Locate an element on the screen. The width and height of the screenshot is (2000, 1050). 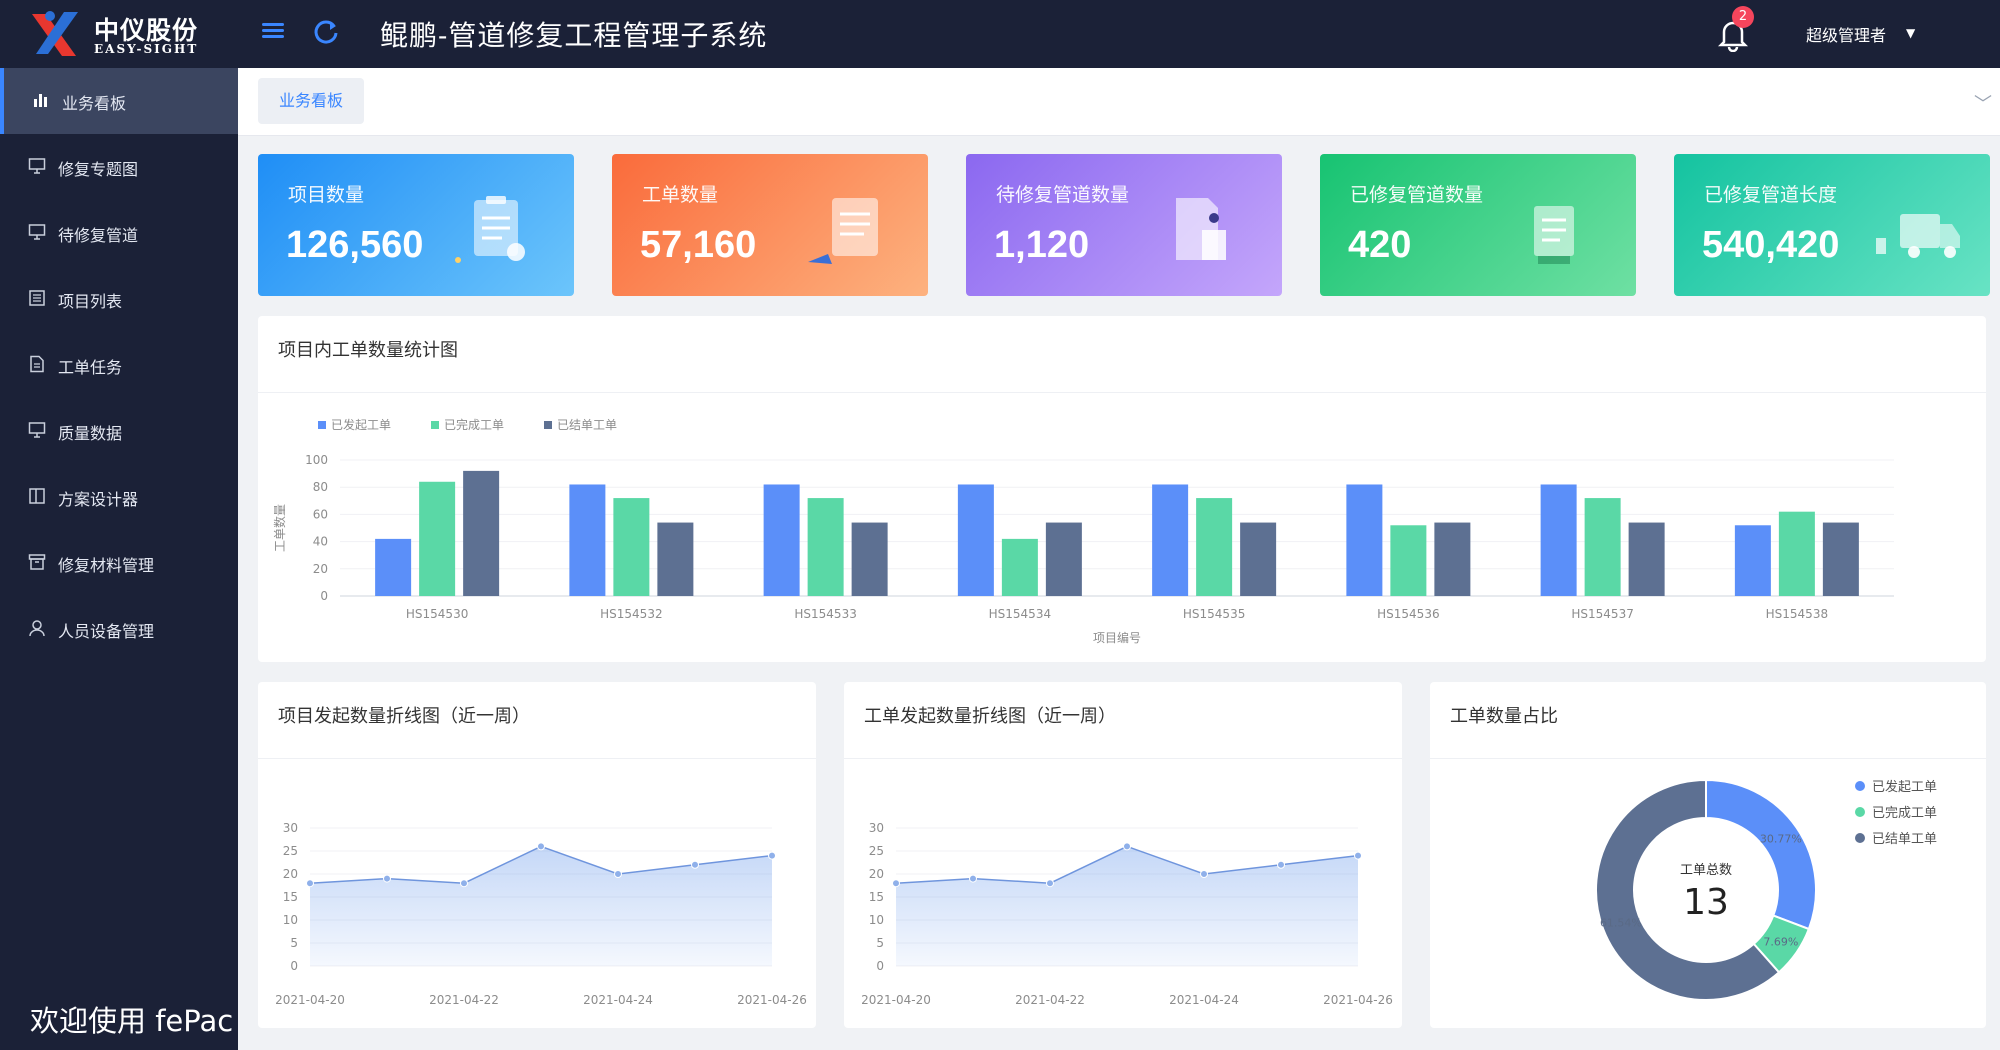
sidebar-item-1: 业务看板 is located at coordinates (119, 101).